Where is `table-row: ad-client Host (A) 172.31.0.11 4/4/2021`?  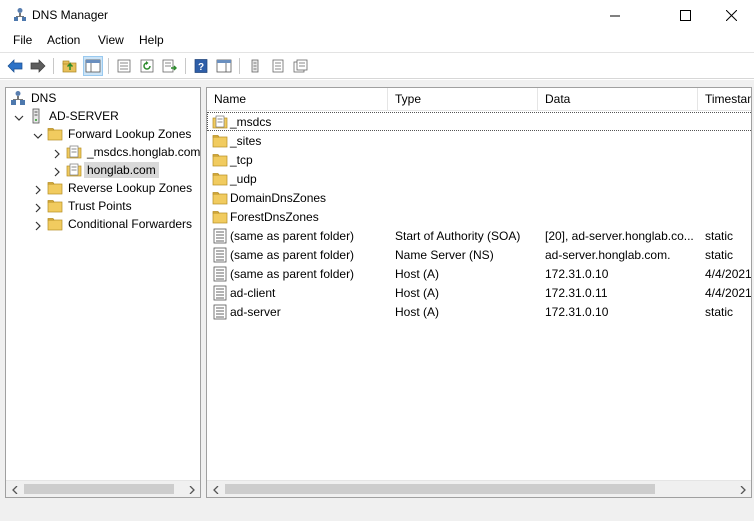
table-row: ad-client Host (A) 172.31.0.11 4/4/2021 is located at coordinates (479, 292).